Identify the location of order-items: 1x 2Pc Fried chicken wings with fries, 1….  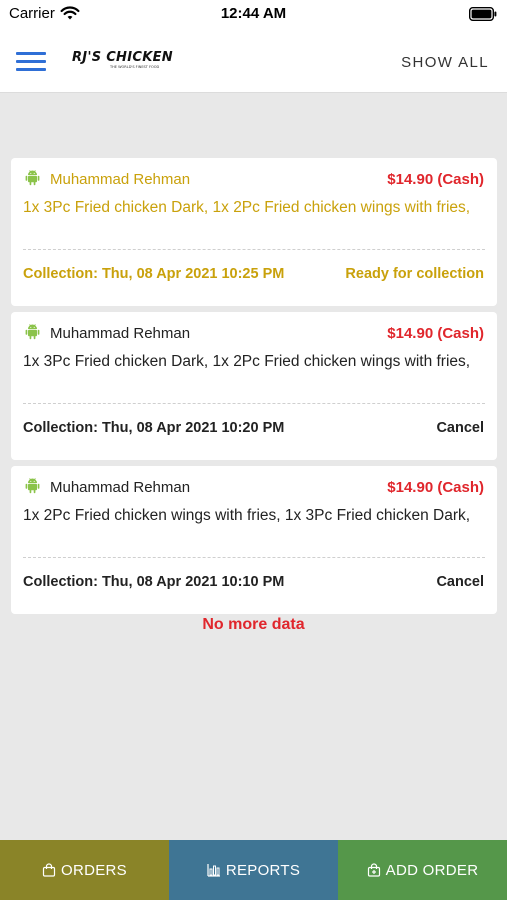
(247, 515).